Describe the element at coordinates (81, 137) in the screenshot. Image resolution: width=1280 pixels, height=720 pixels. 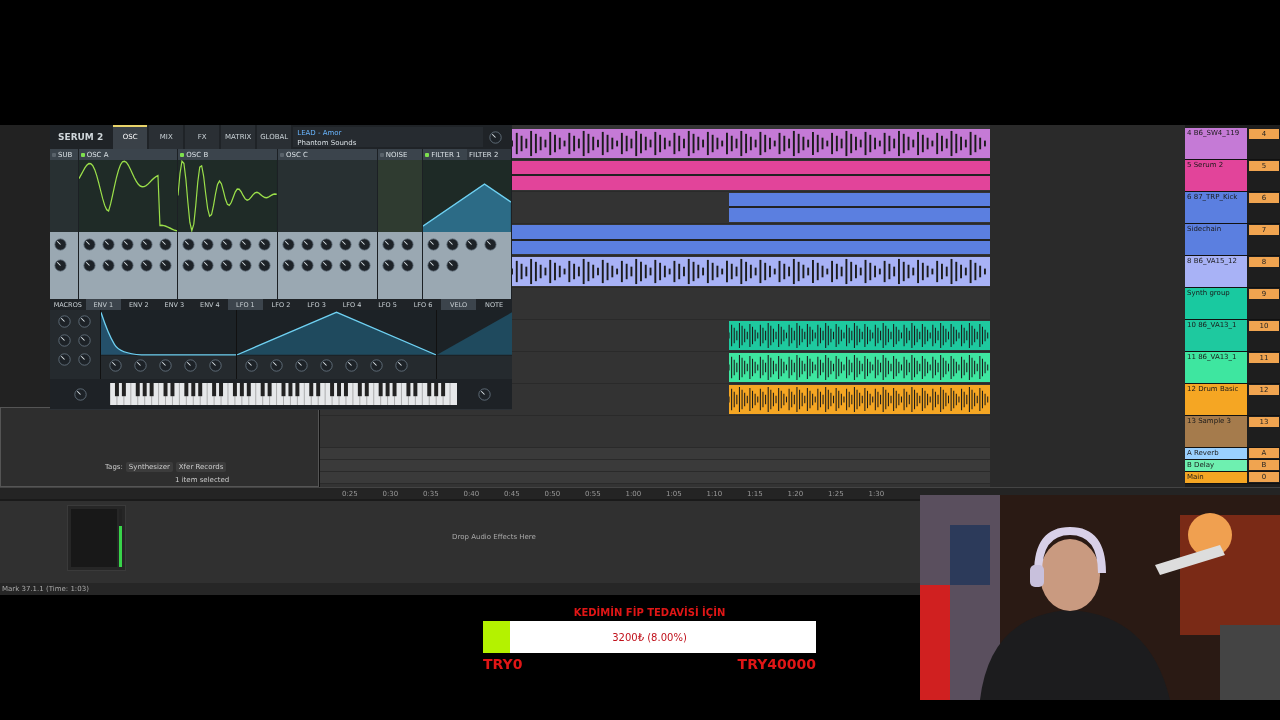
I see `plugin-logo: SERUM 2` at that location.